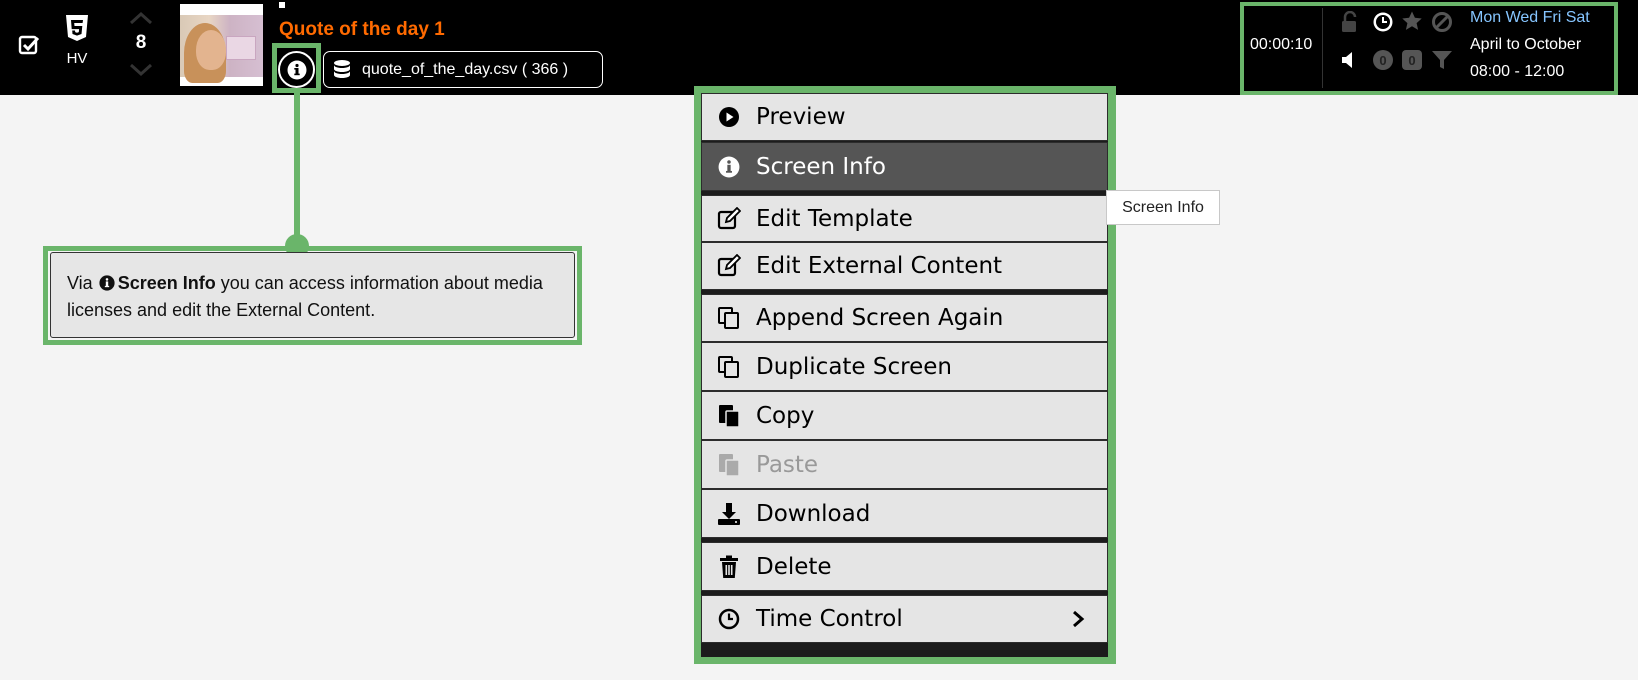 The height and width of the screenshot is (680, 1638). What do you see at coordinates (785, 415) in the screenshot?
I see `menu-item-label: Copy` at bounding box center [785, 415].